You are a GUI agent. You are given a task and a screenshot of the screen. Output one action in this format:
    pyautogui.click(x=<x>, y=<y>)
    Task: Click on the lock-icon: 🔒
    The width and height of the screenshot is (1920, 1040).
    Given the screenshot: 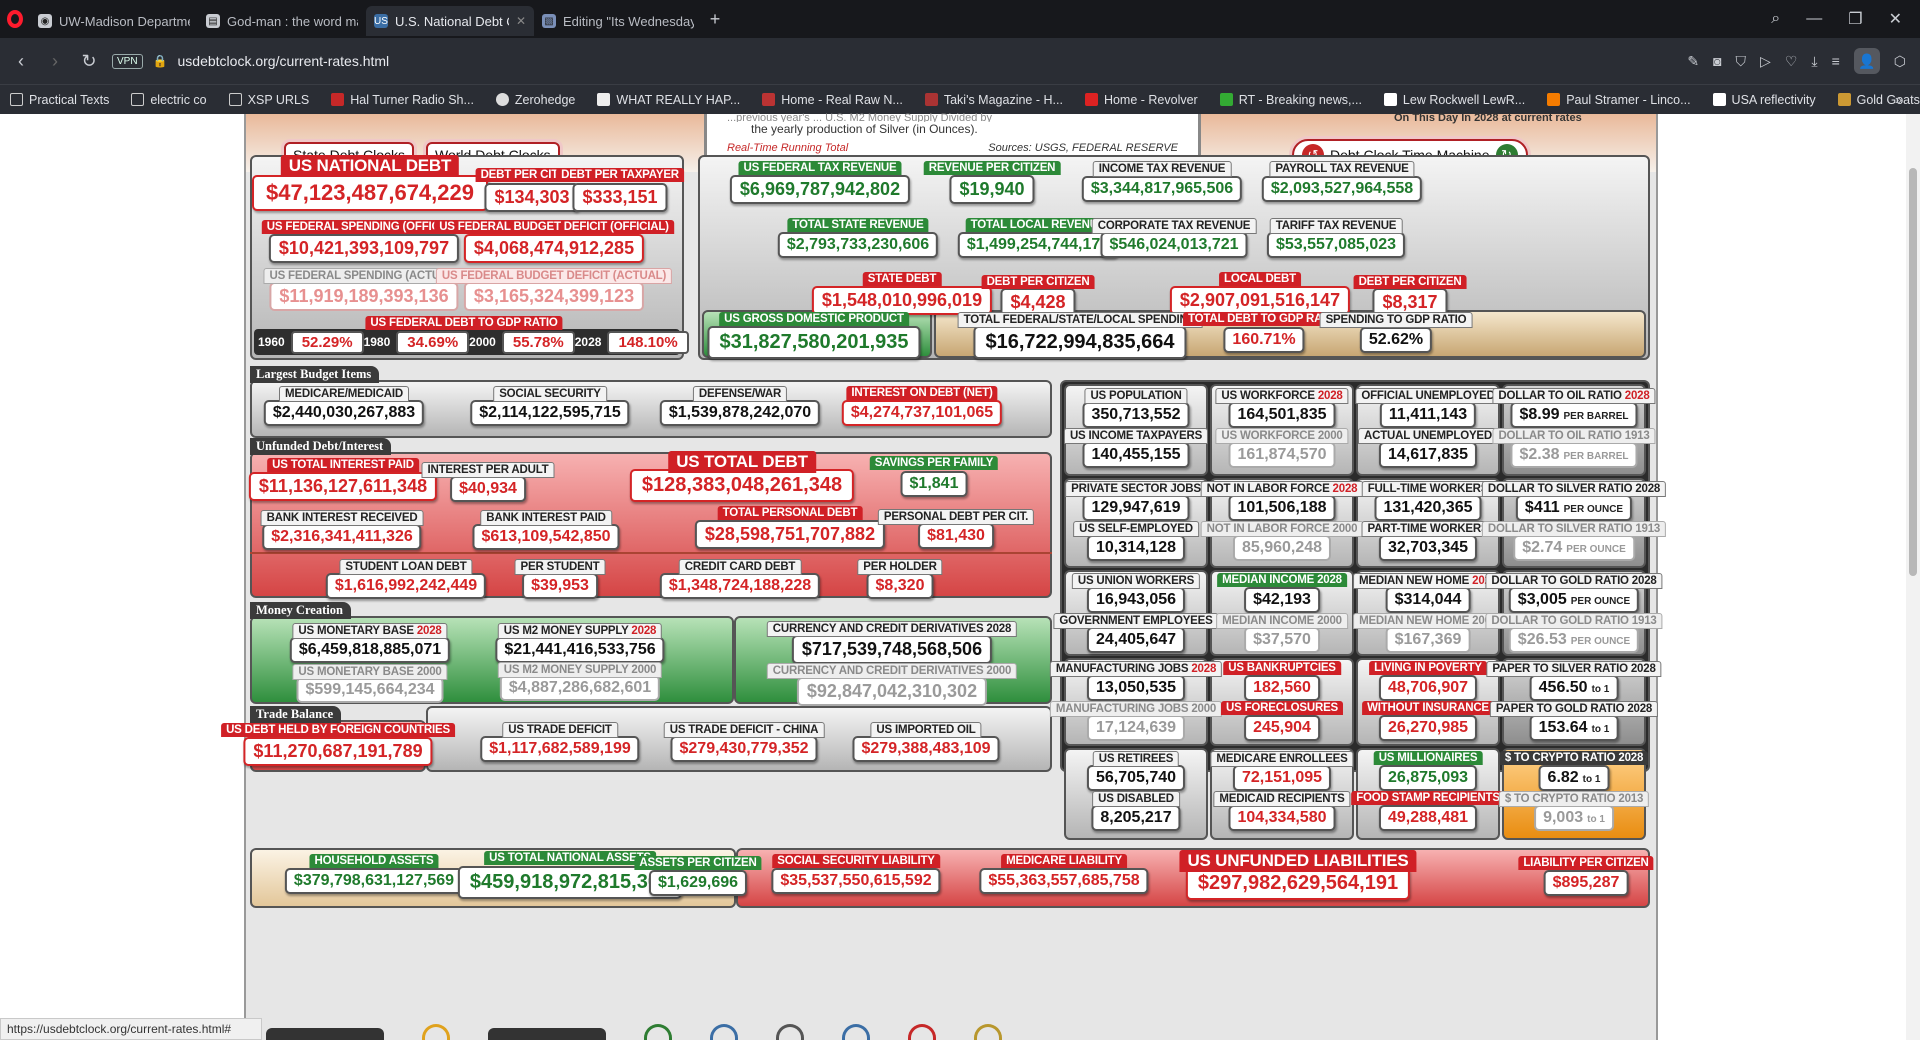 What is the action you would take?
    pyautogui.click(x=160, y=61)
    